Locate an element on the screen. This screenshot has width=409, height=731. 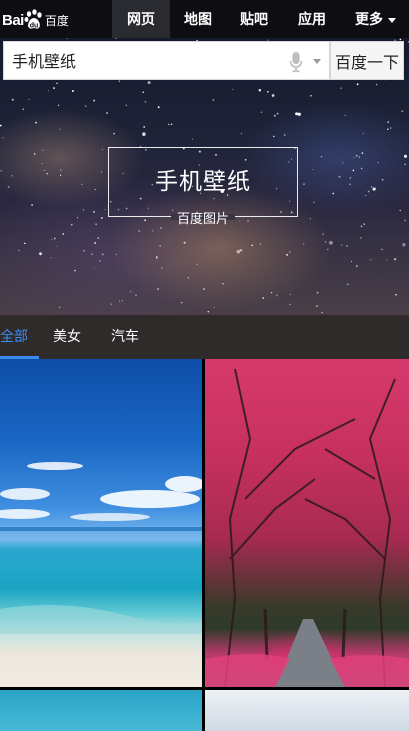
nav-tab-map: 地图 is located at coordinates (198, 19).